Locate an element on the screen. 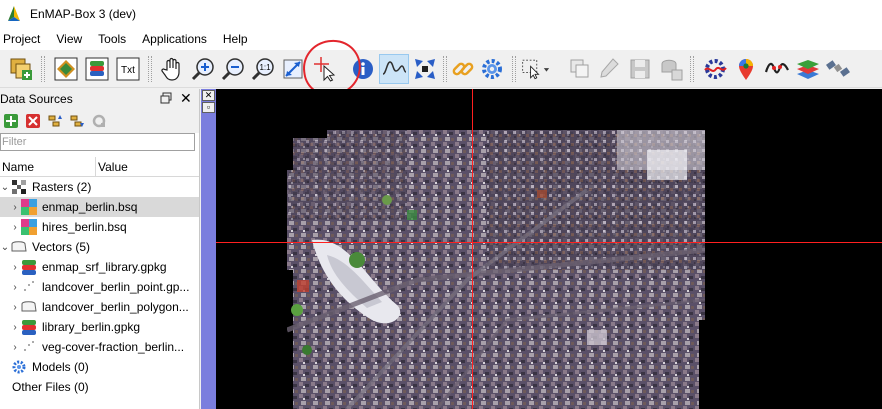 The image size is (882, 409). link-icon is located at coordinates (463, 69).